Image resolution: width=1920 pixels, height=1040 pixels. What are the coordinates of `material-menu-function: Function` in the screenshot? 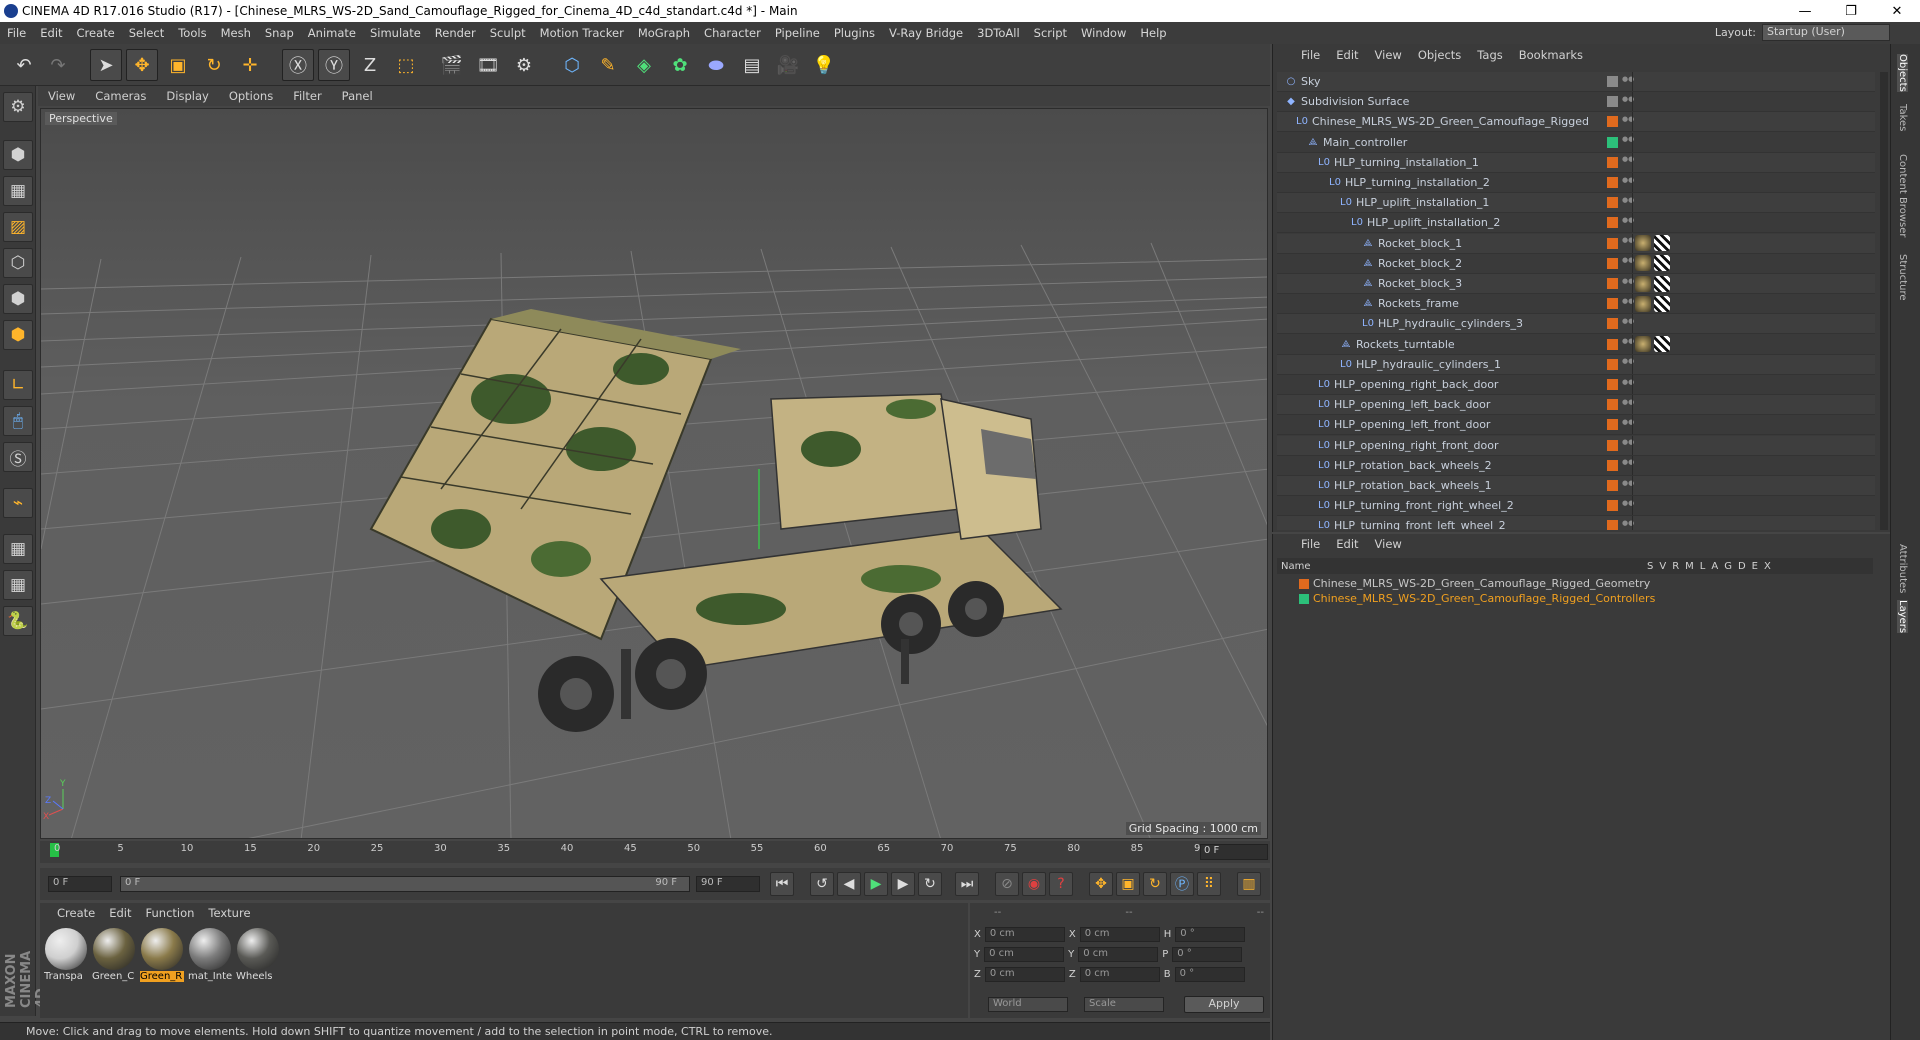 It's located at (170, 913).